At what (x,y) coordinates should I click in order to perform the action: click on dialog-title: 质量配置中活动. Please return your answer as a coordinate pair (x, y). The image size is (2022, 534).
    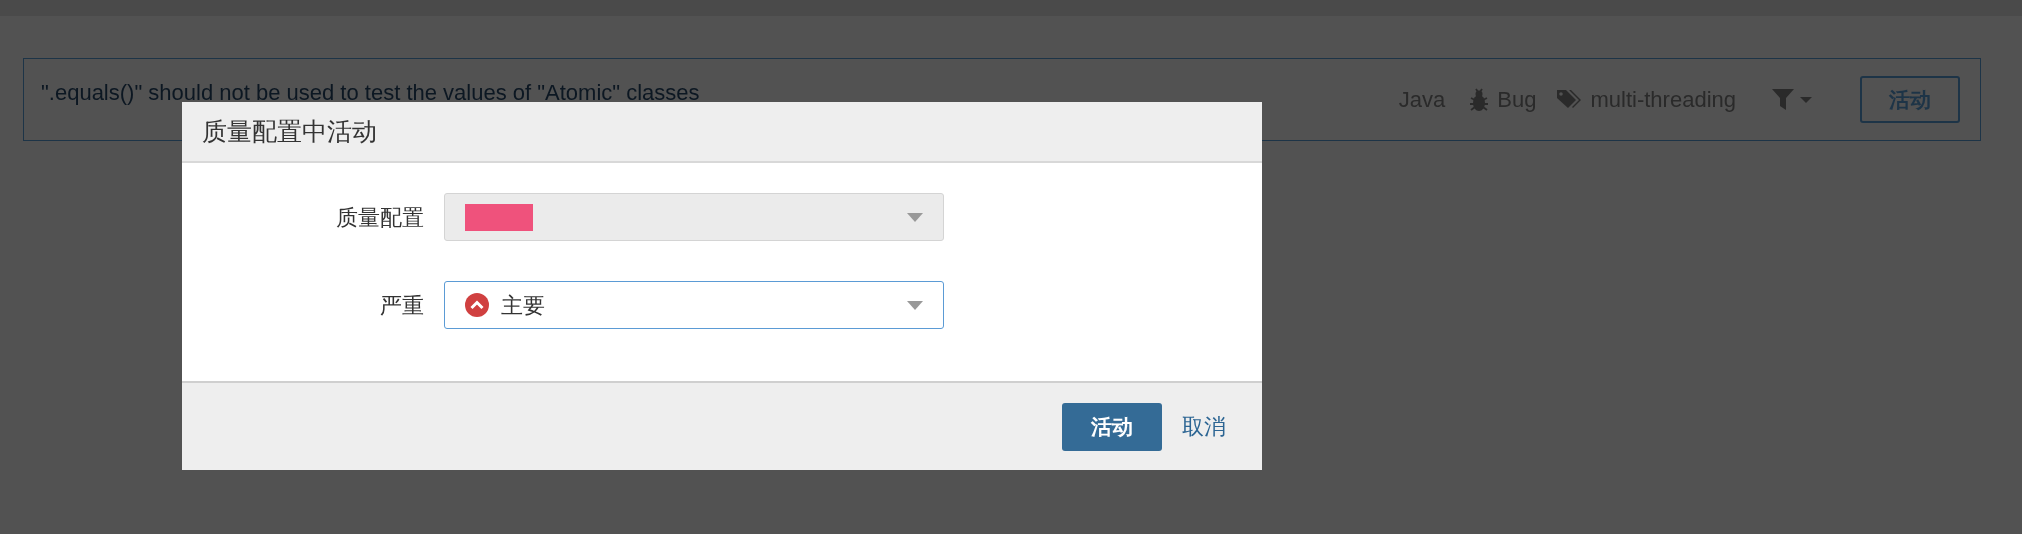
    Looking at the image, I should click on (289, 131).